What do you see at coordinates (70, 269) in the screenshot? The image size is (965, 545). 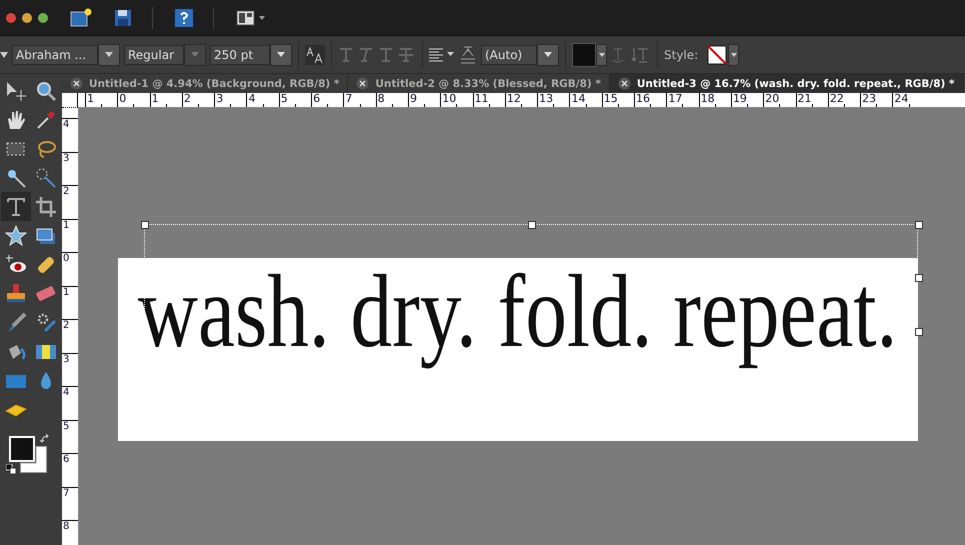 I see `ruler-number: 0` at bounding box center [70, 269].